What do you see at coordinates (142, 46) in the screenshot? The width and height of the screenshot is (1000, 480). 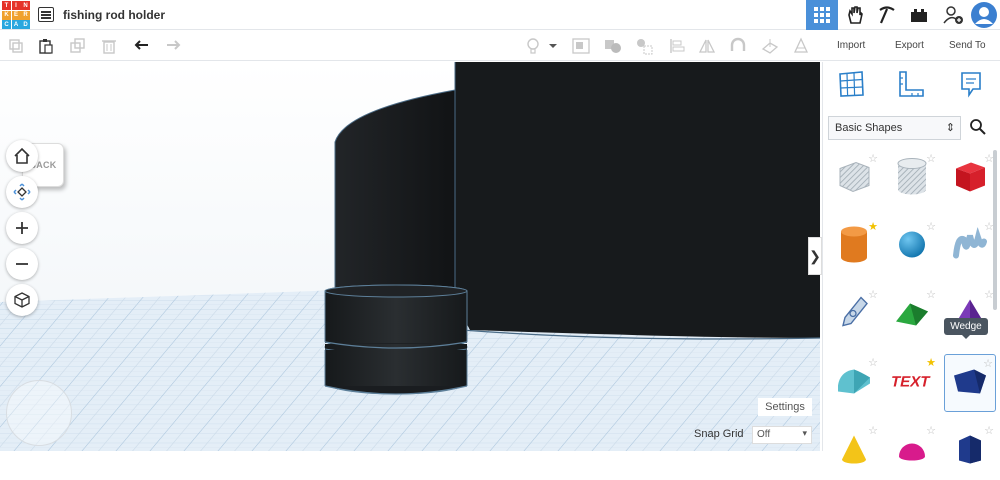 I see `undo-button` at bounding box center [142, 46].